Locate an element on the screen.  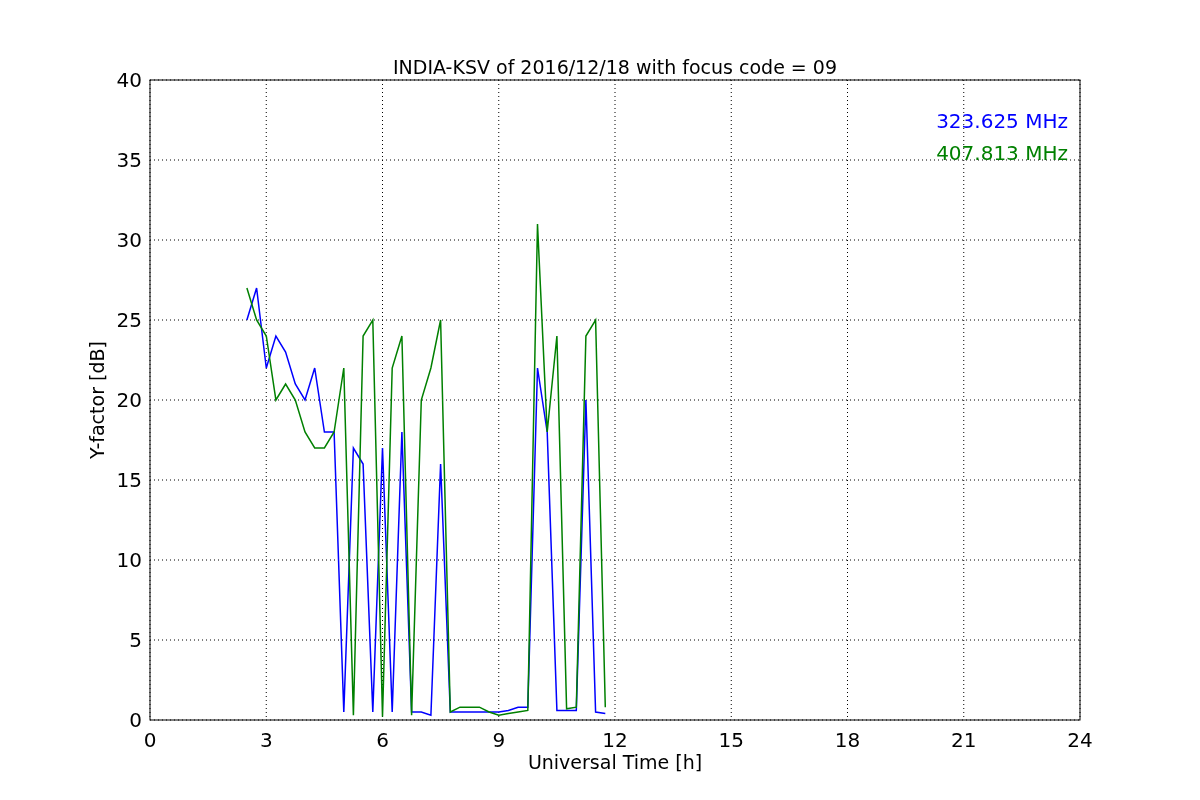
x-tick-label: 0 is located at coordinates (150, 740).